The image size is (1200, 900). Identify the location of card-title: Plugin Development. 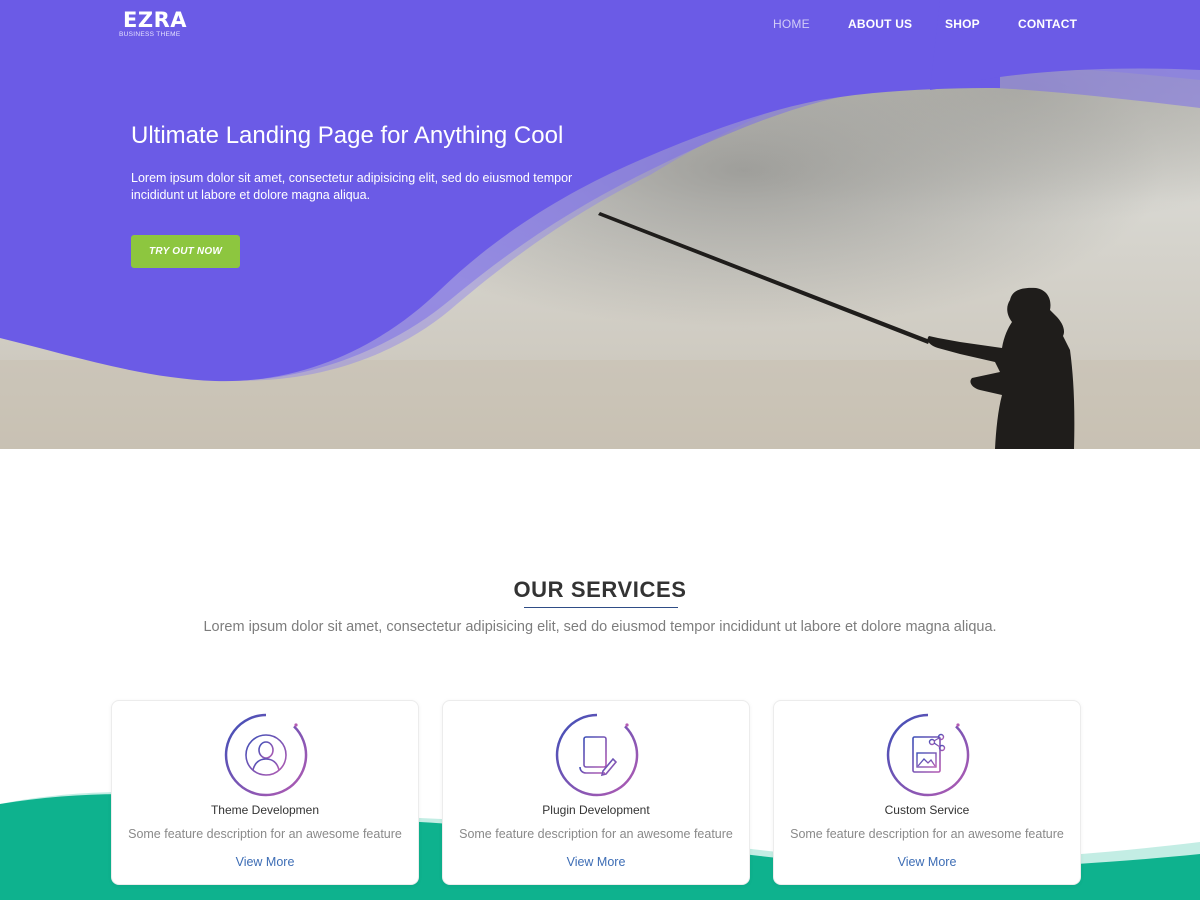
(596, 810).